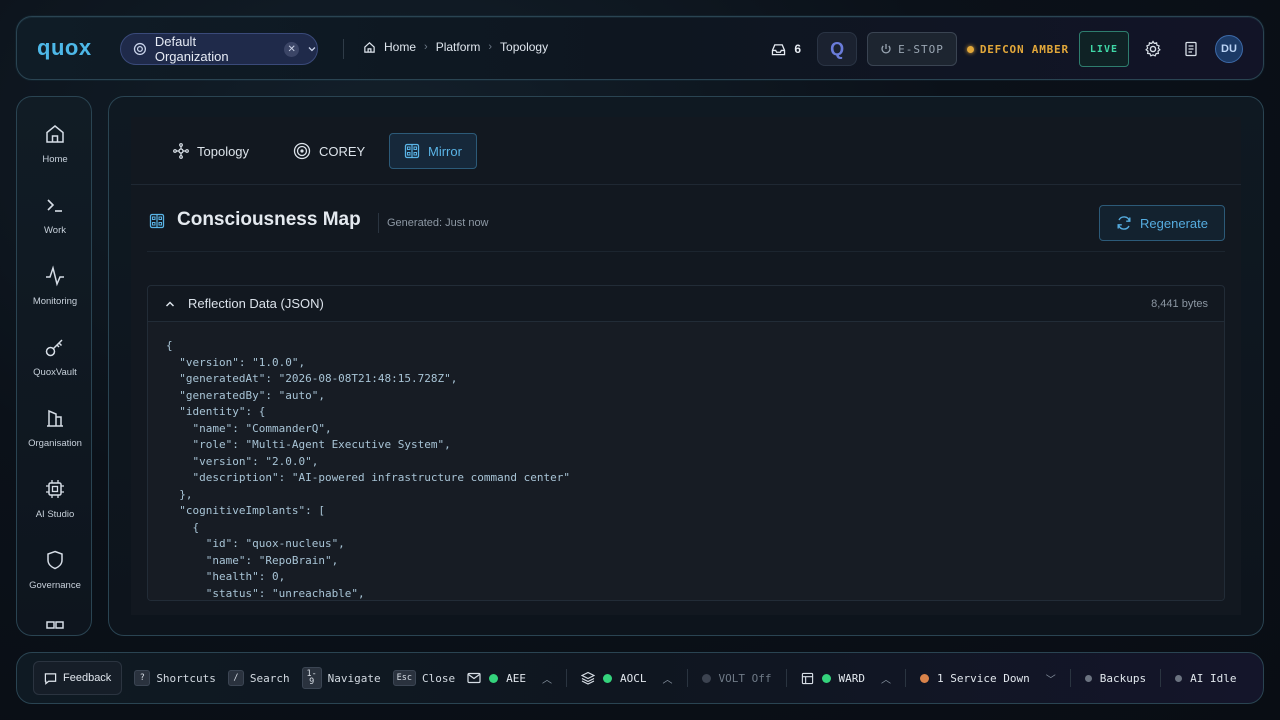  I want to click on tab-mirror: Mirror, so click(433, 151).